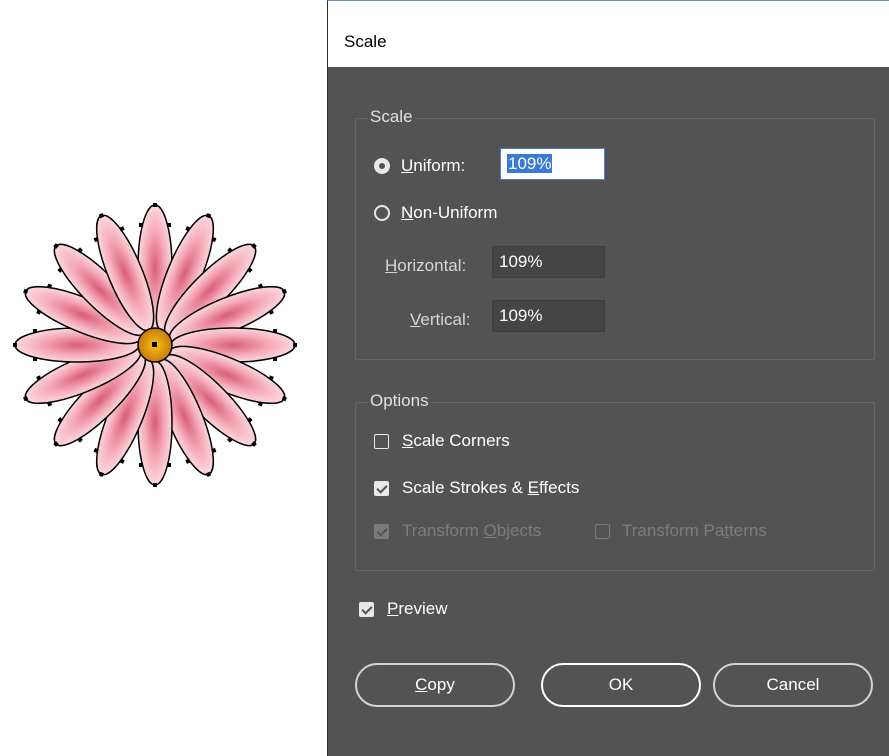  What do you see at coordinates (382, 213) in the screenshot?
I see `non-uniform-radio` at bounding box center [382, 213].